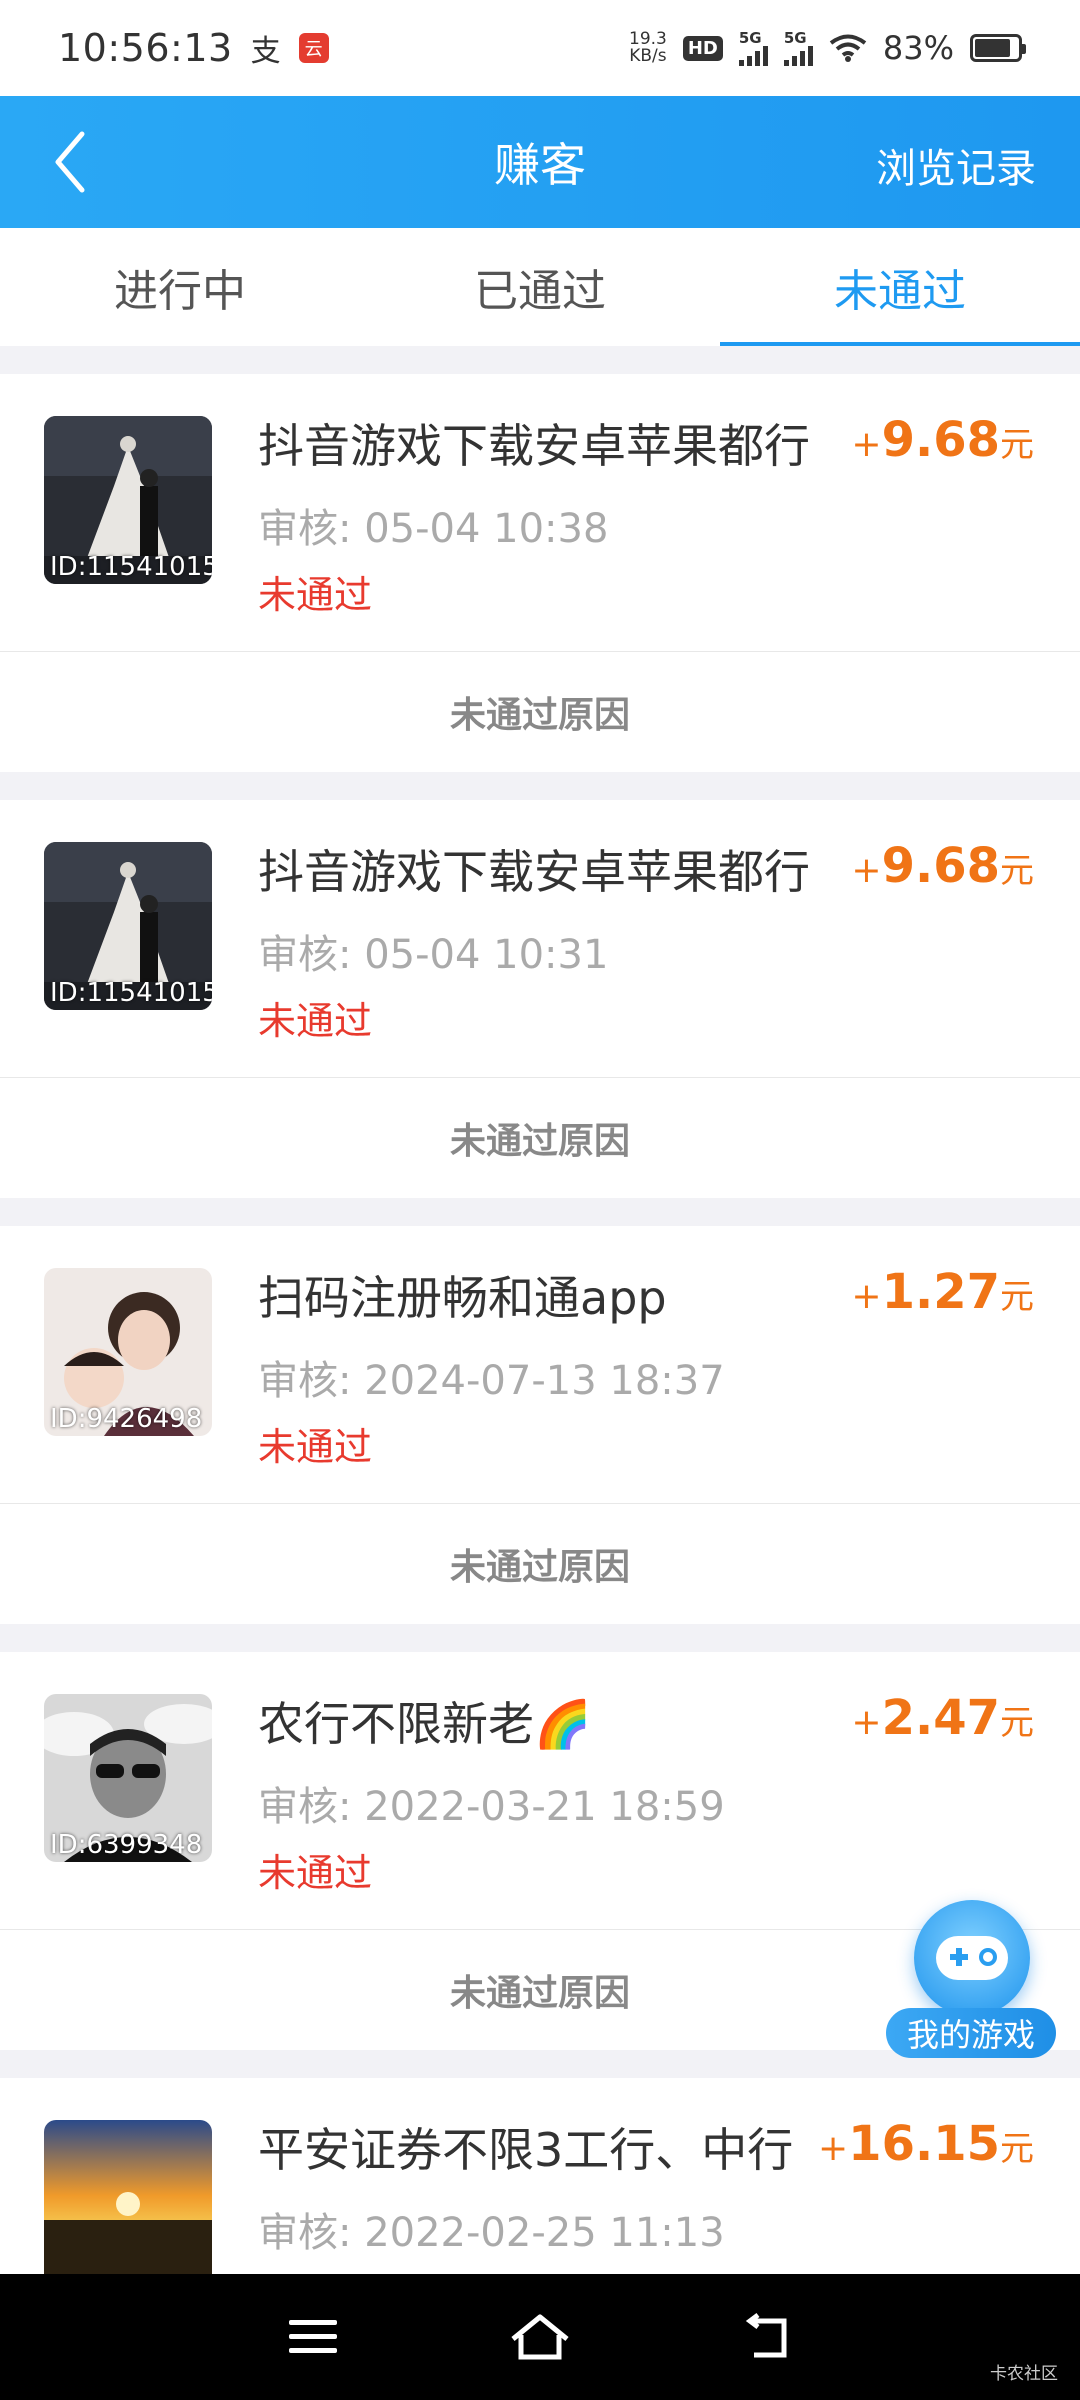  Describe the element at coordinates (956, 165) in the screenshot. I see `browse-history-link: 浏览记录` at that location.